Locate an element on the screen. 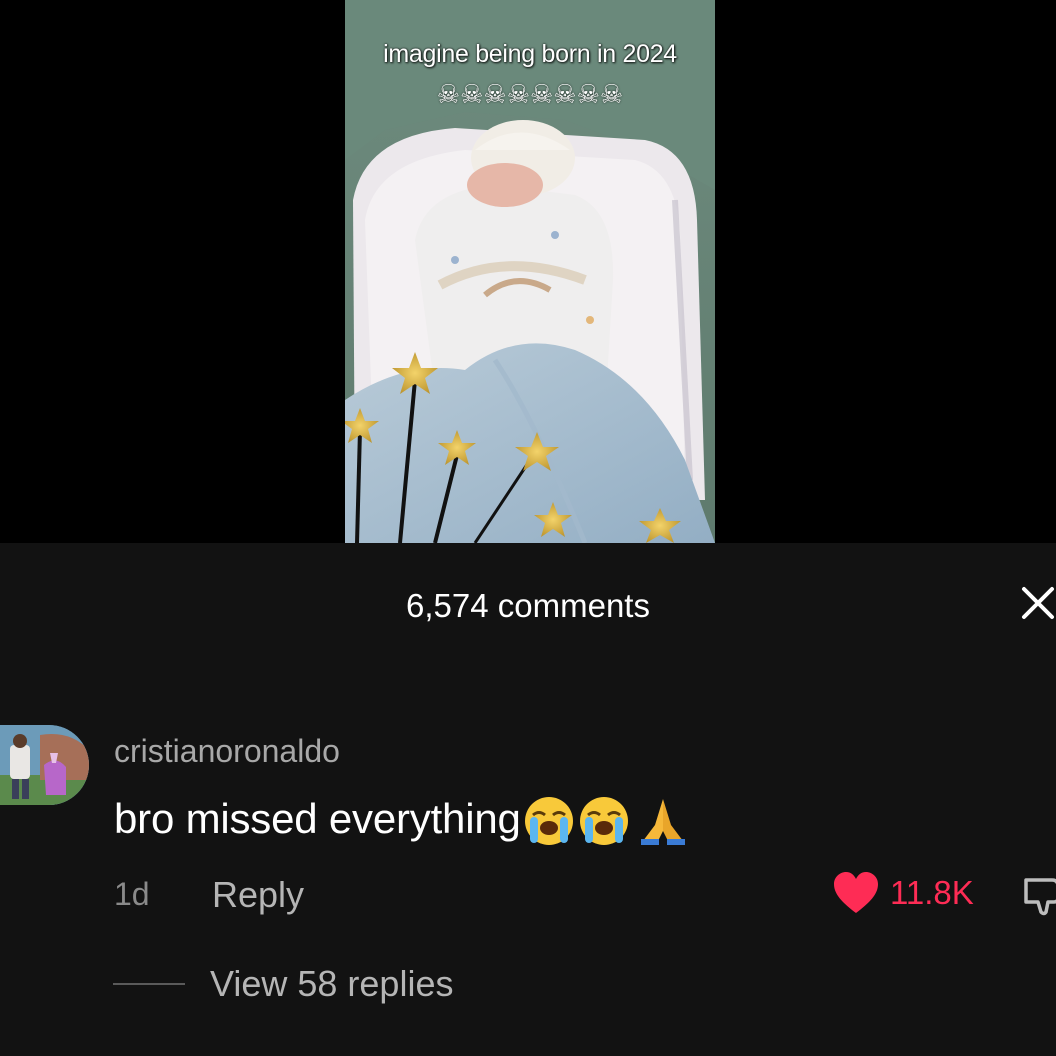  avatar-image is located at coordinates (44, 765).